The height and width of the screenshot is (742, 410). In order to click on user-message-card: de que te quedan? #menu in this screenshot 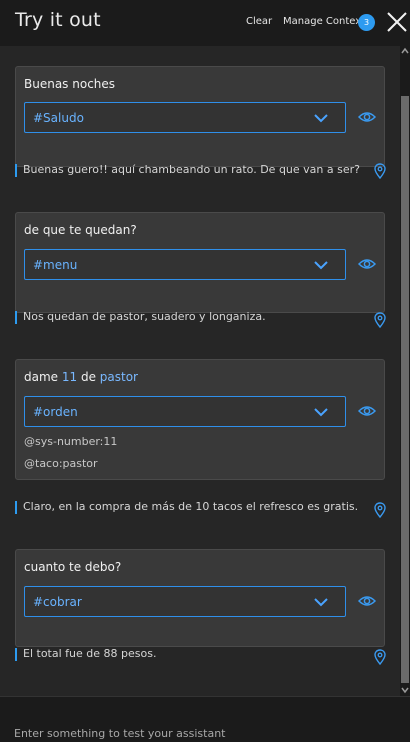, I will do `click(200, 262)`.